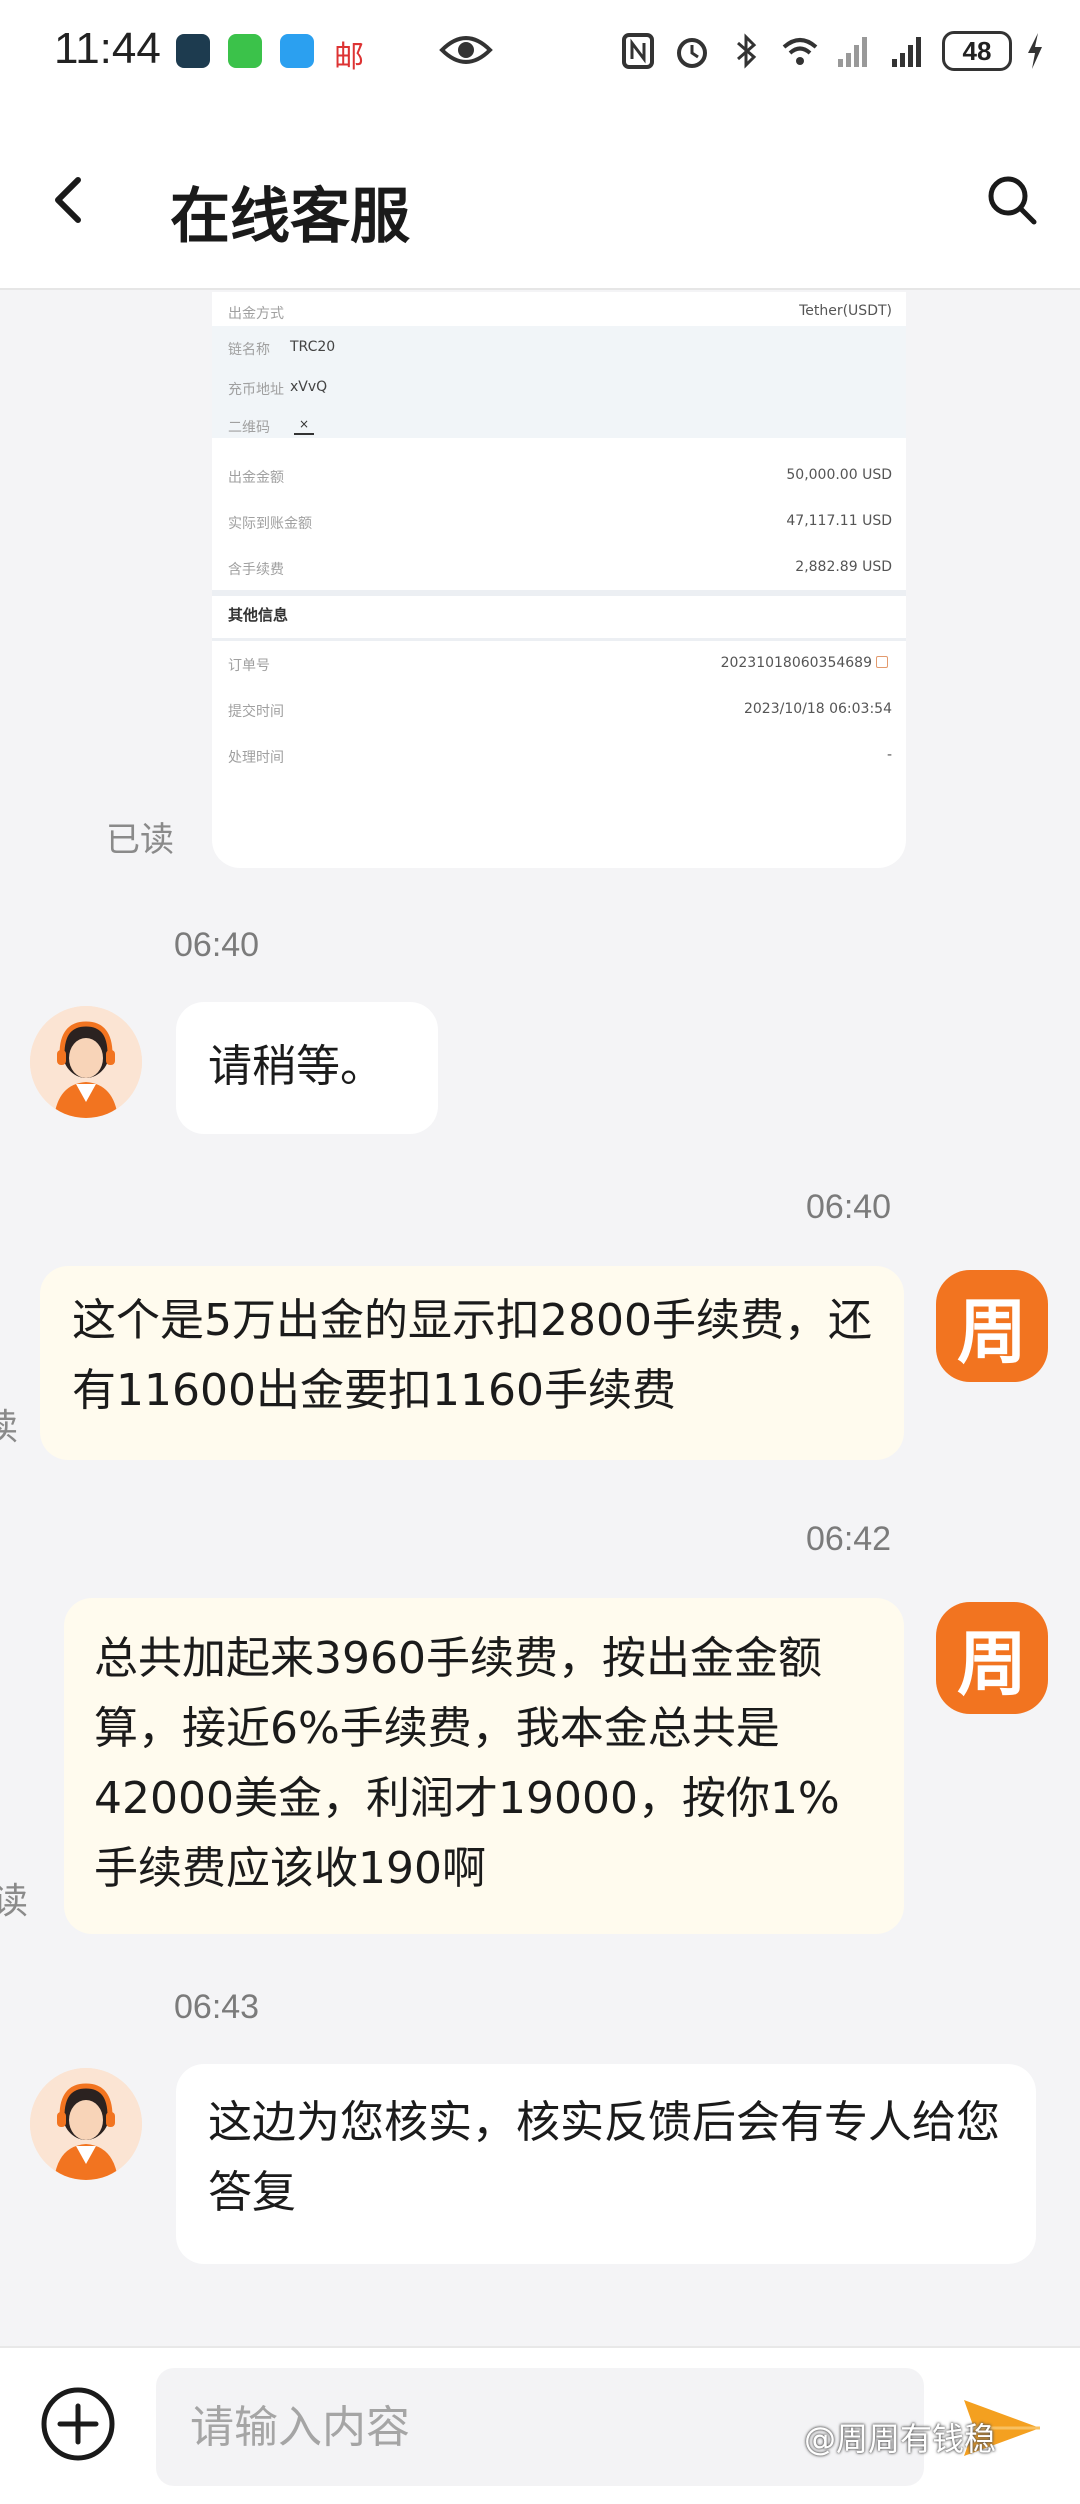 The width and height of the screenshot is (1080, 2504). I want to click on read-status: 已读, so click(140, 840).